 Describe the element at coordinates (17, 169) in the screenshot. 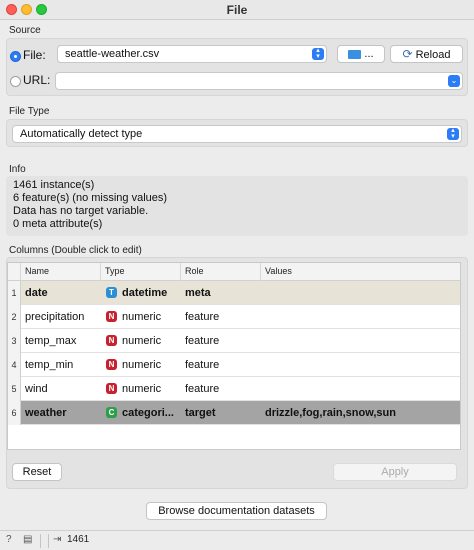

I see `info-section-label: Info` at that location.